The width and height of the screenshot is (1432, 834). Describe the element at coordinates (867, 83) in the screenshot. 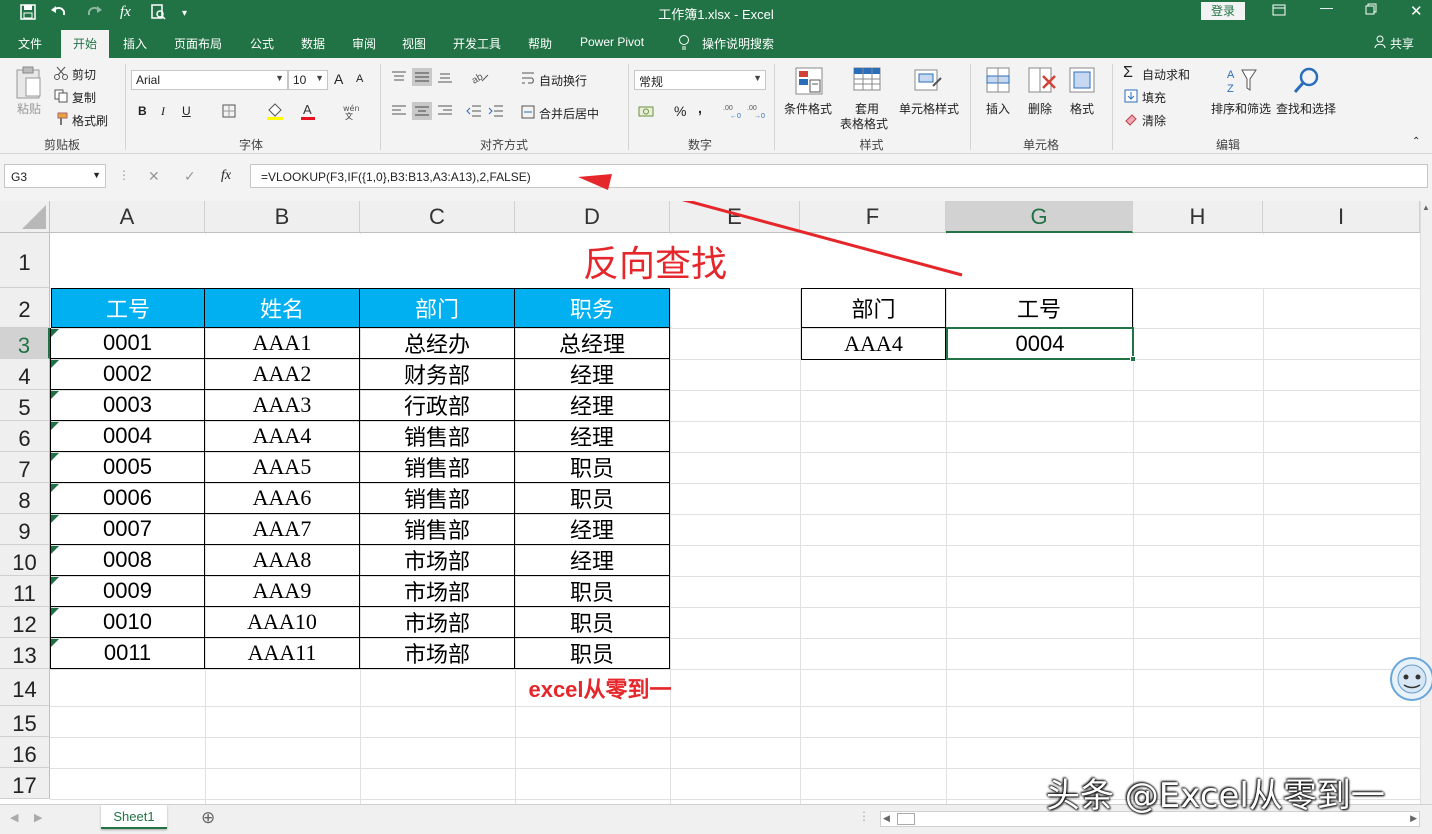

I see `format-as-table-icon` at that location.